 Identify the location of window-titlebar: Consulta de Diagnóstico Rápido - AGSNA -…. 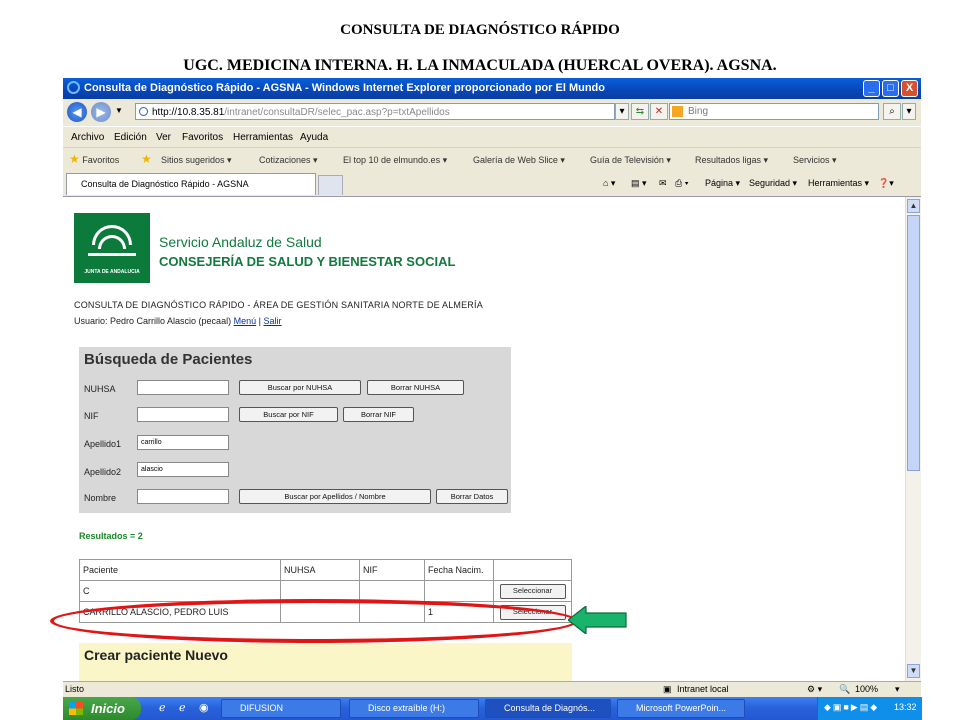
(492, 88).